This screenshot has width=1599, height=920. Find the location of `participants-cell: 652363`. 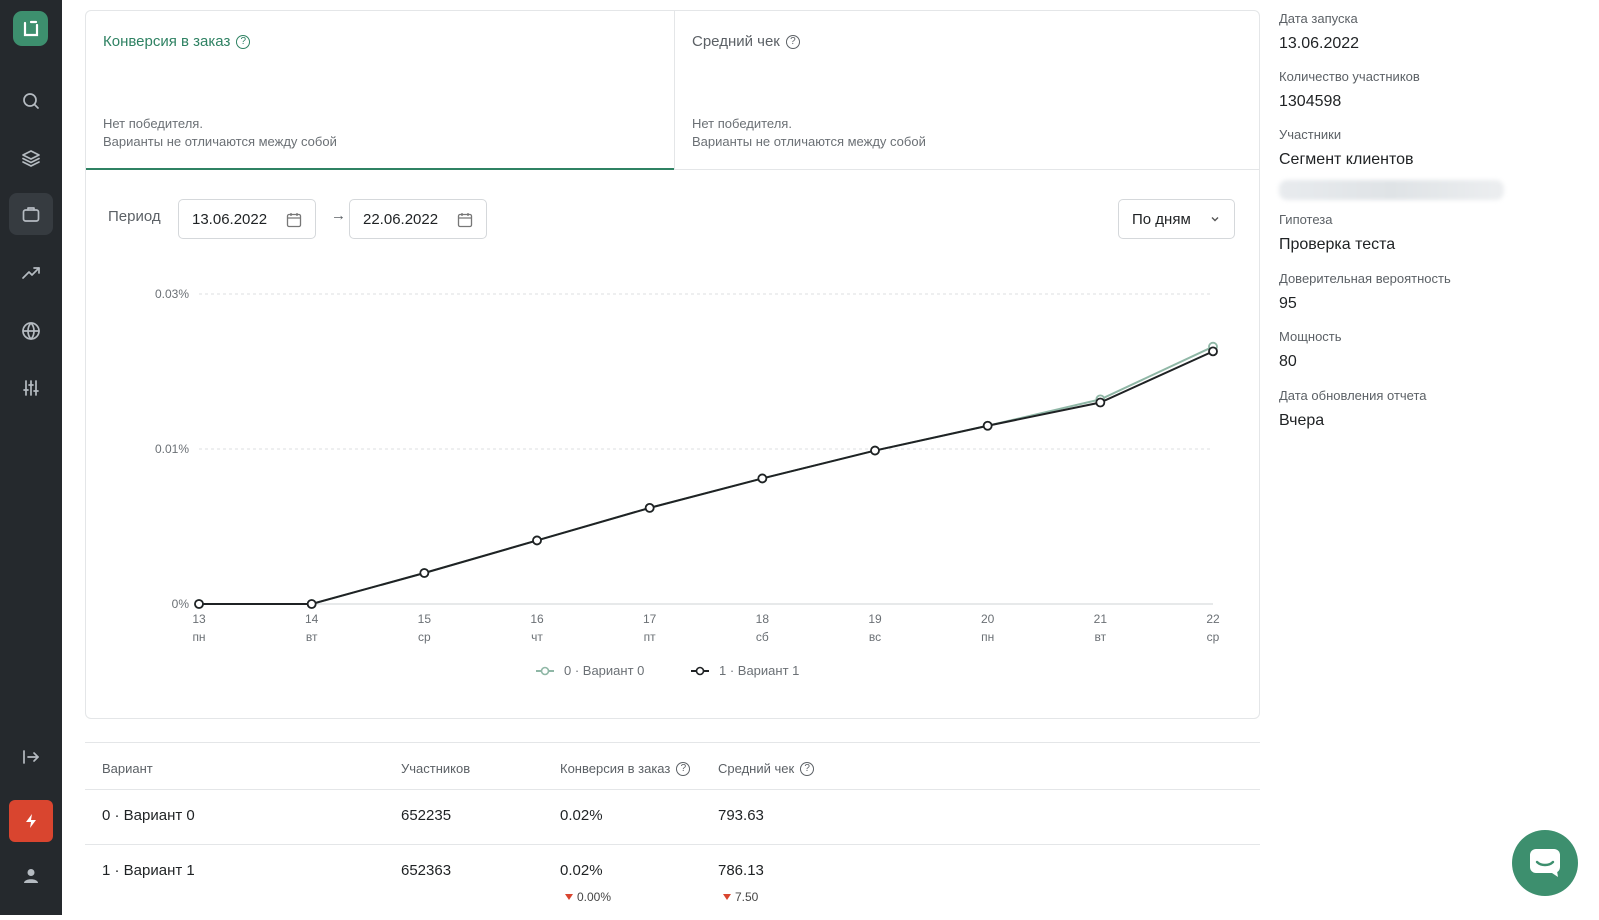

participants-cell: 652363 is located at coordinates (426, 870).